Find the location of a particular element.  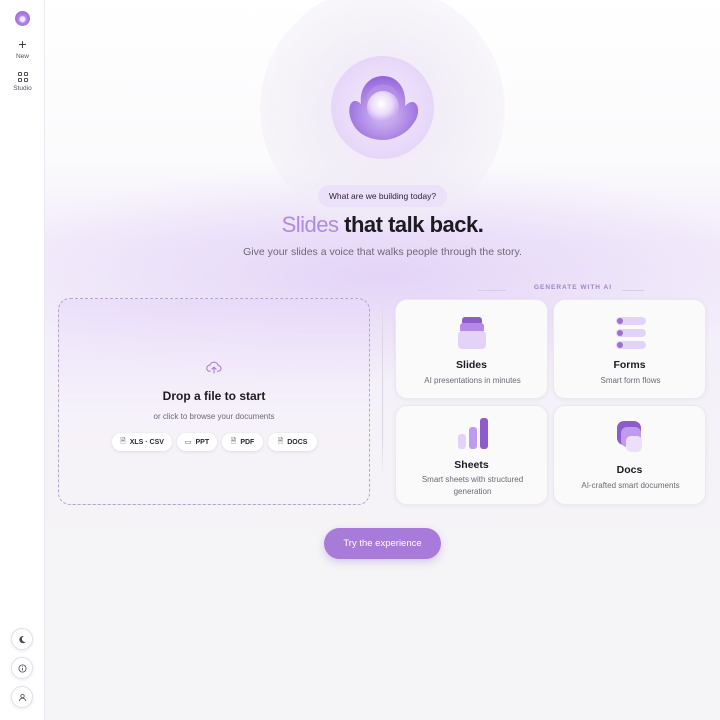

card-title: Forms is located at coordinates (629, 365).